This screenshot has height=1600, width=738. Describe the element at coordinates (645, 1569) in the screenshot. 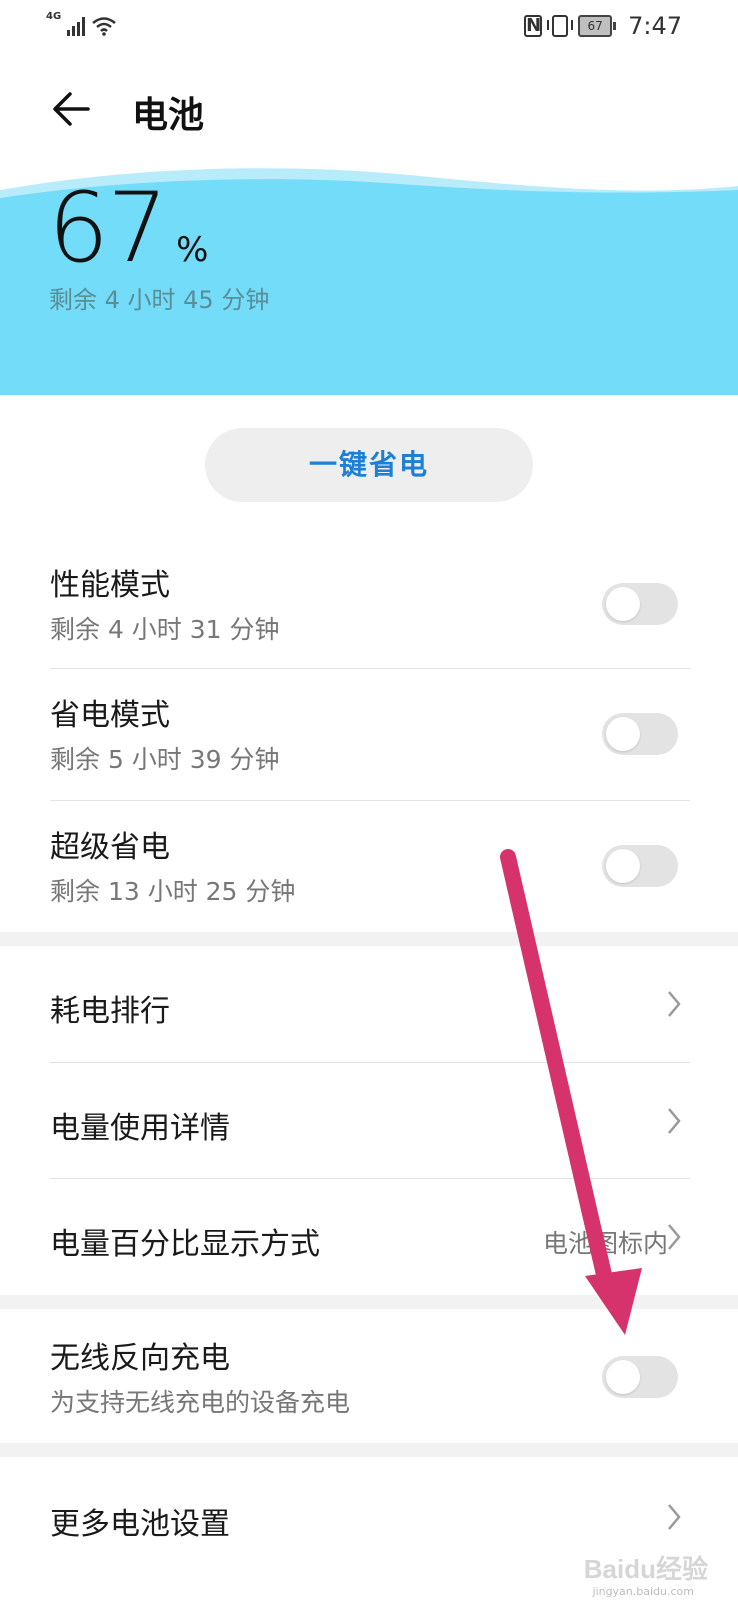

I see `baidu-watermark: Baidu经验` at that location.